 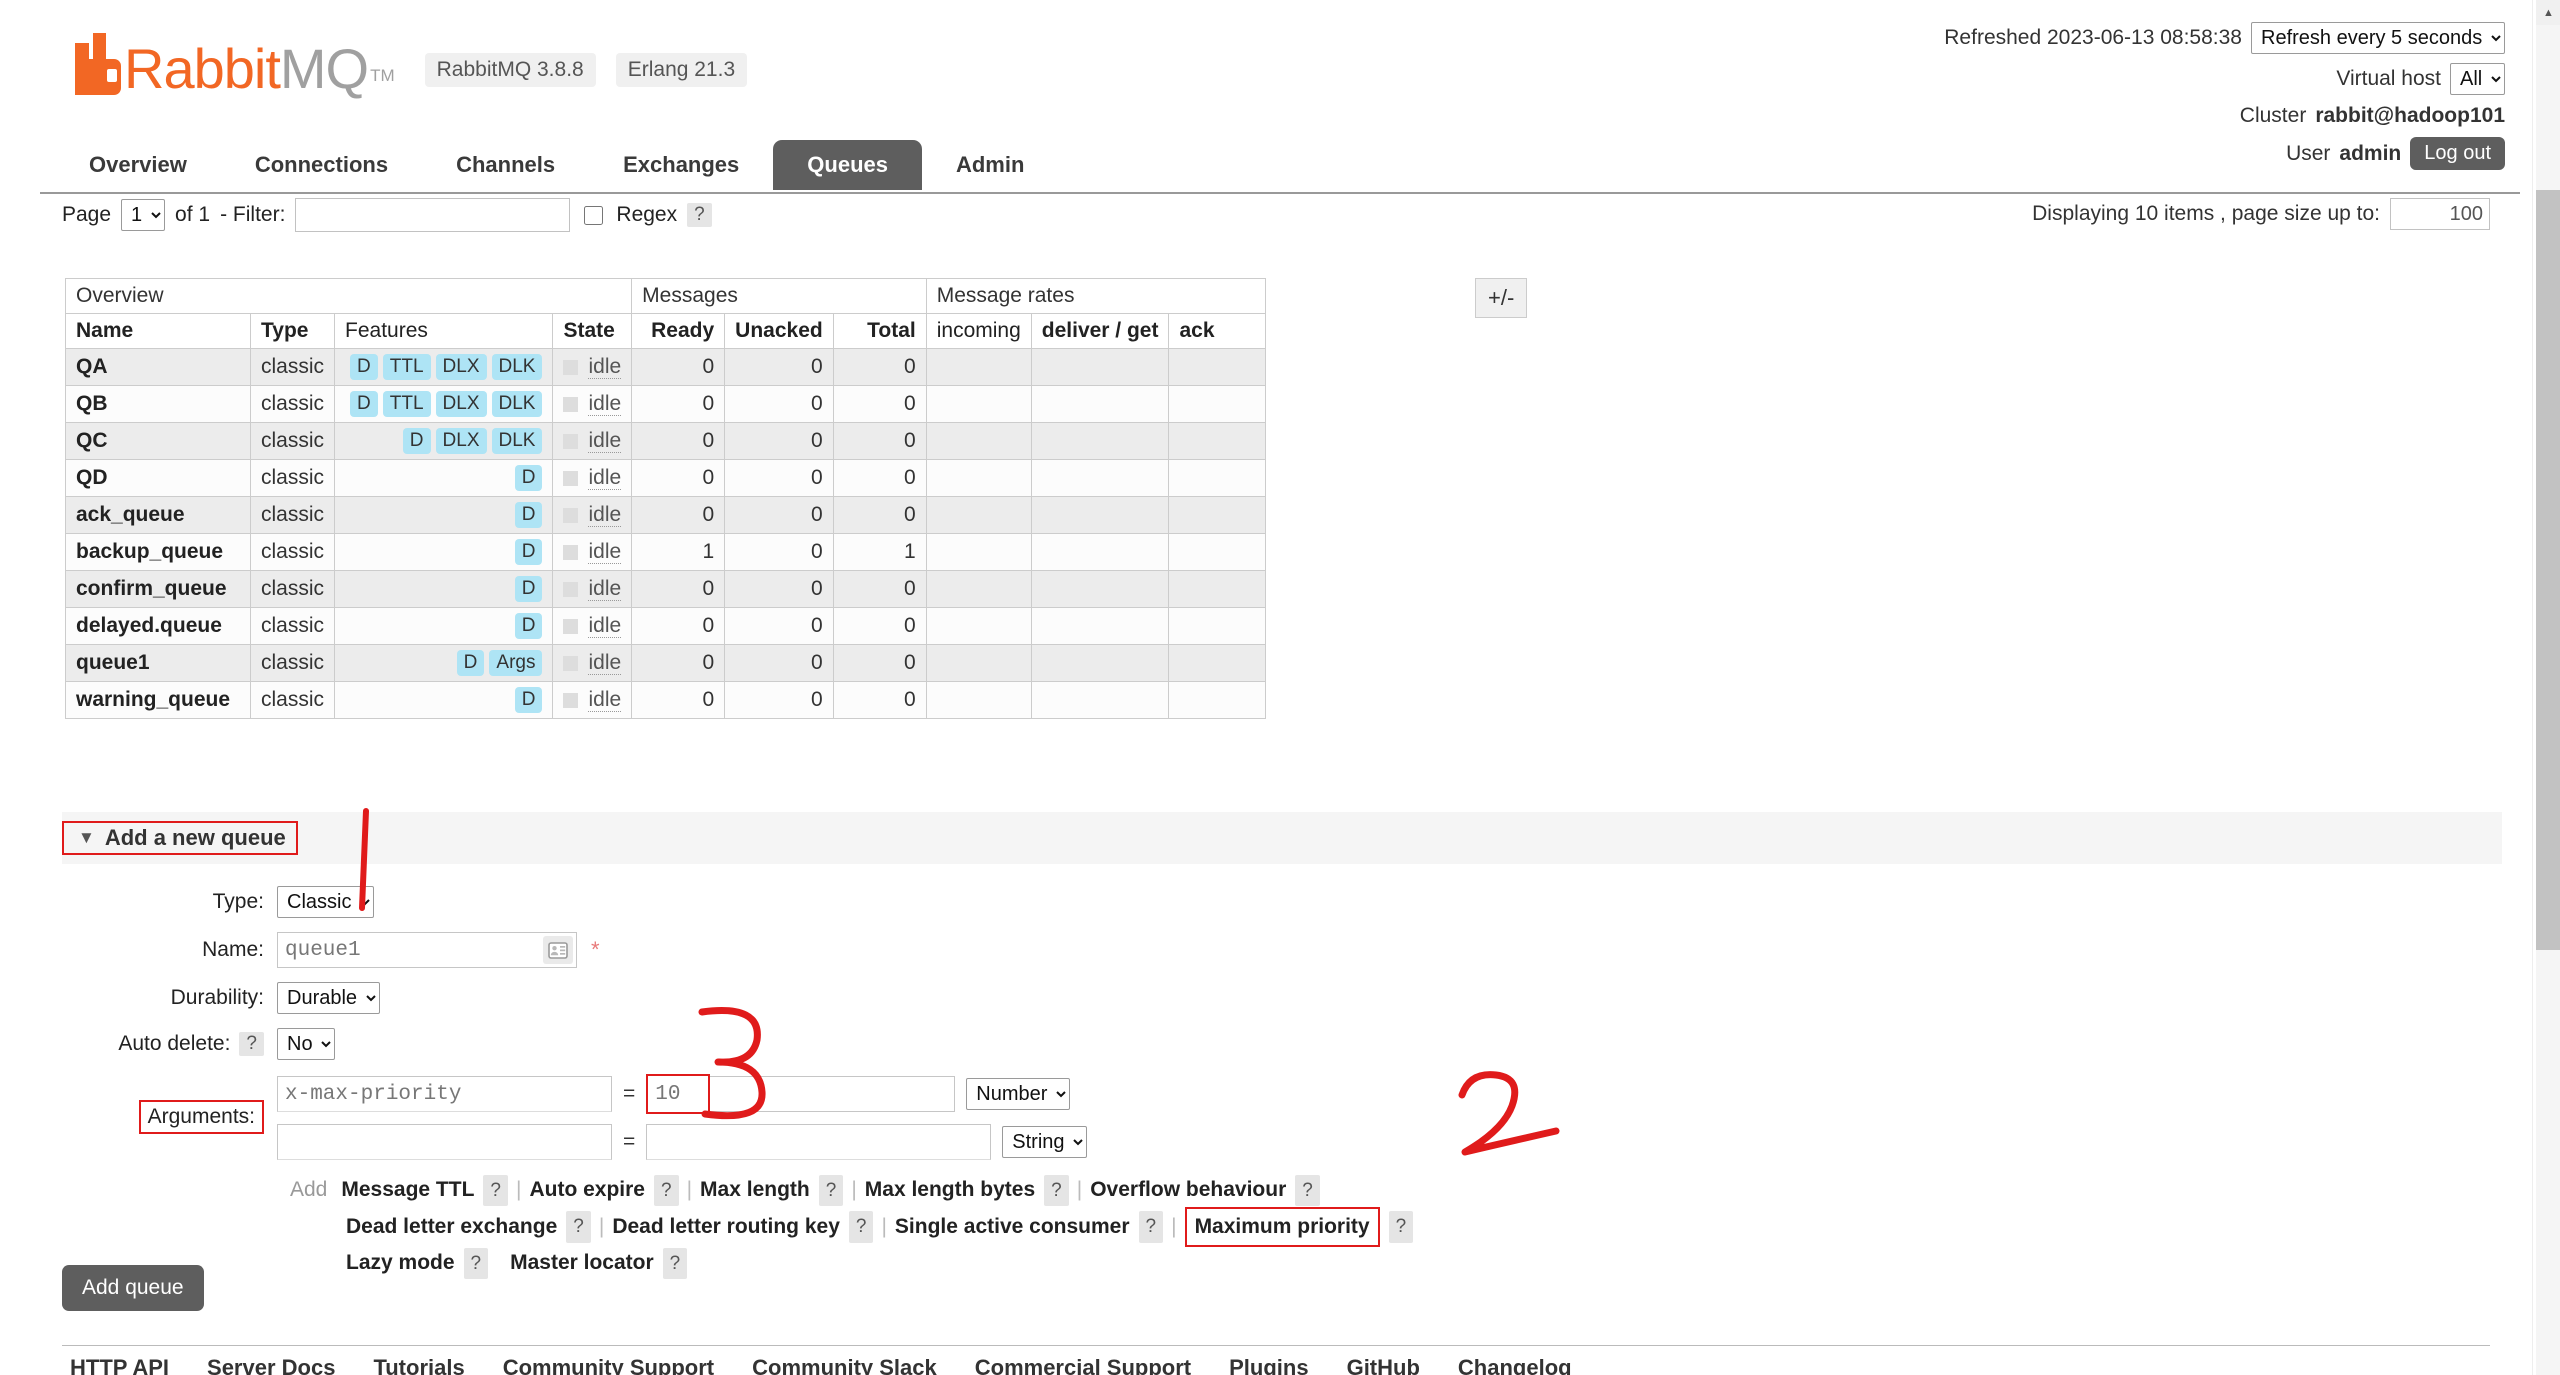 What do you see at coordinates (158, 367) in the screenshot?
I see `queue-name-cell: QA` at bounding box center [158, 367].